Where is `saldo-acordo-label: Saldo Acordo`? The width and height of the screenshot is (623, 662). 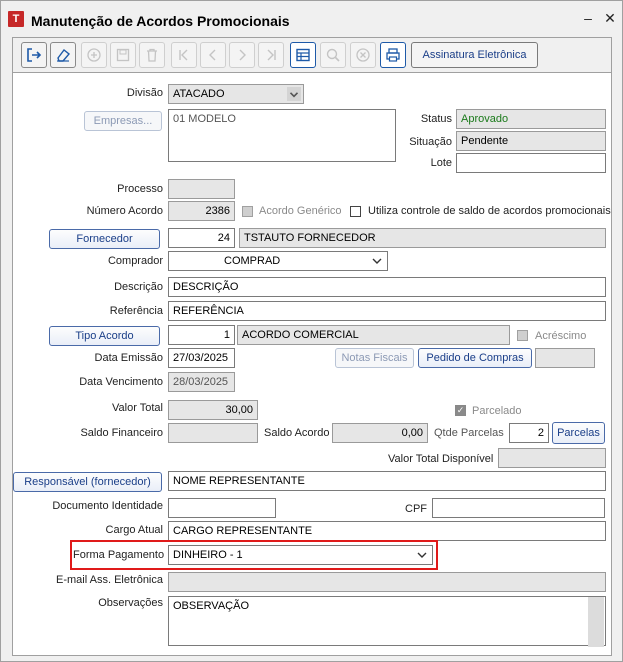 saldo-acordo-label: Saldo Acordo is located at coordinates (297, 433).